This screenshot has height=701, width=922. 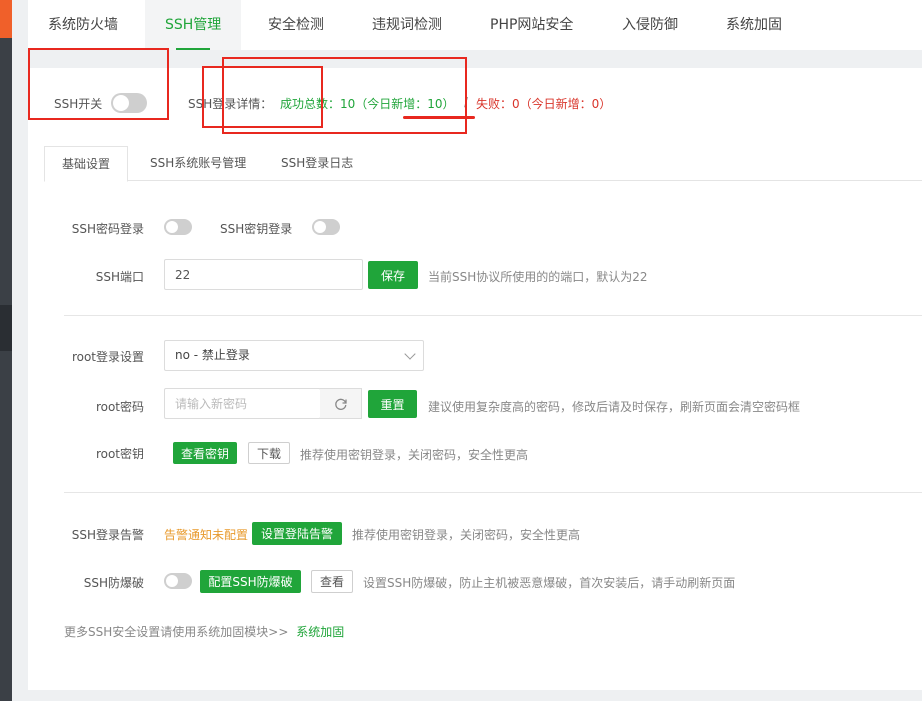 What do you see at coordinates (332, 581) in the screenshot?
I see `view-bruteforce-button: 查看` at bounding box center [332, 581].